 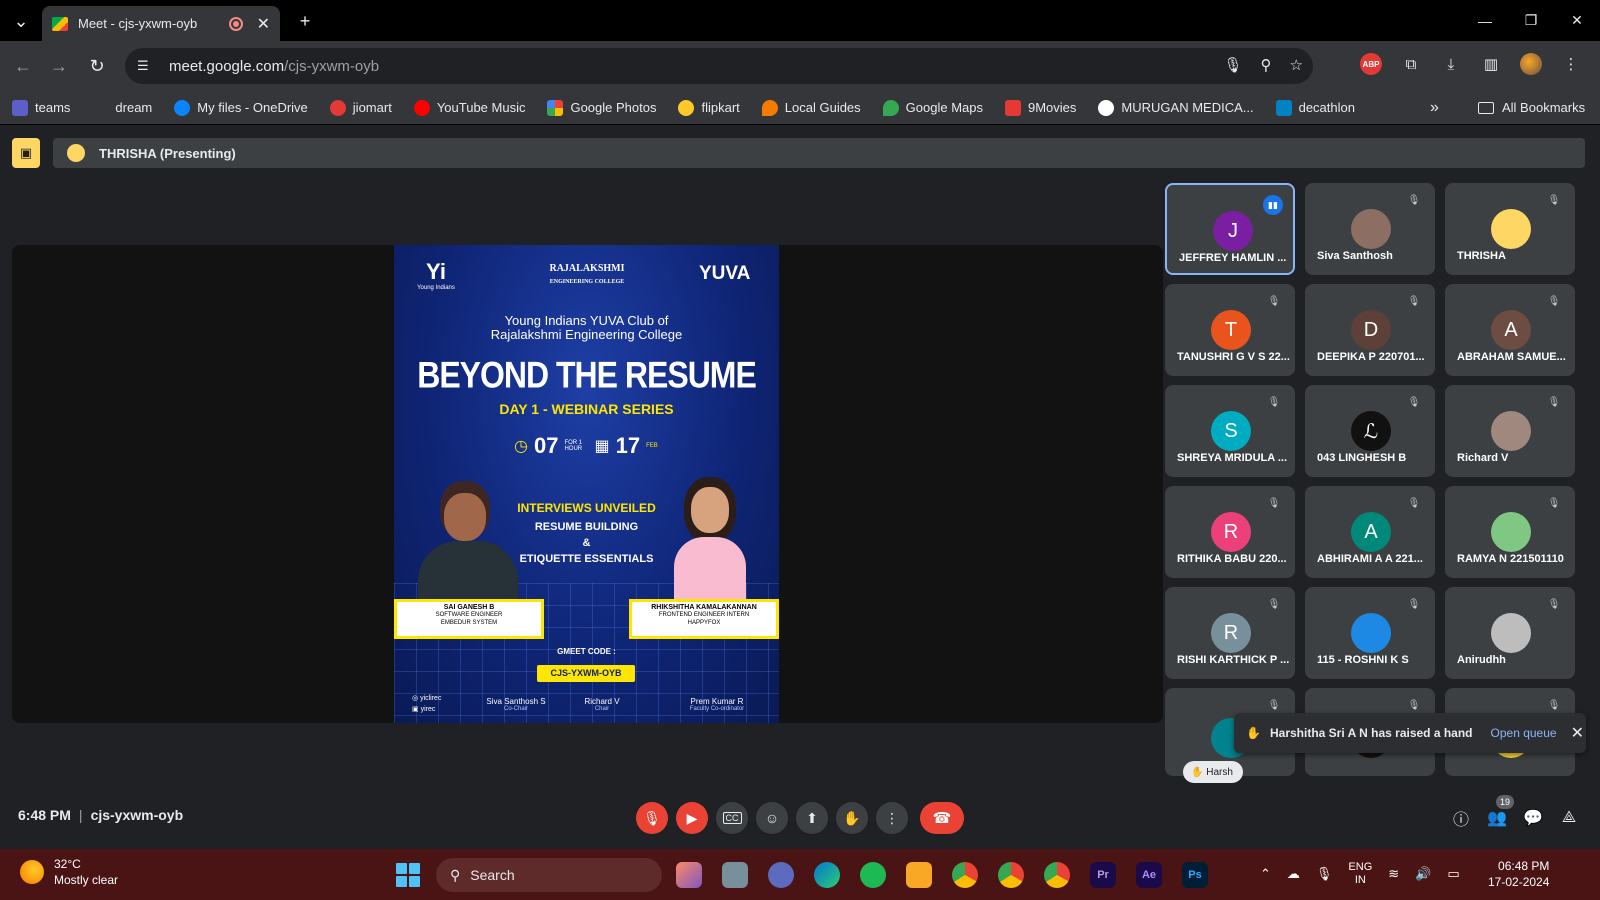 What do you see at coordinates (942, 818) in the screenshot?
I see `leave-call-button: ☎` at bounding box center [942, 818].